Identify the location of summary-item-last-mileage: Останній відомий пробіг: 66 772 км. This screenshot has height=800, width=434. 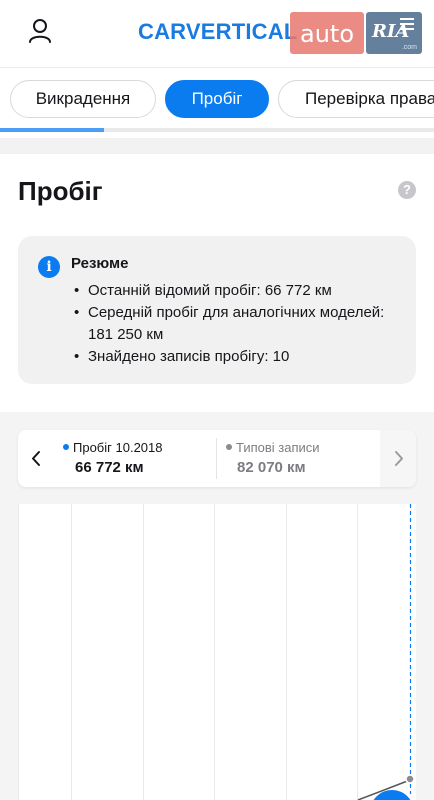
(239, 291).